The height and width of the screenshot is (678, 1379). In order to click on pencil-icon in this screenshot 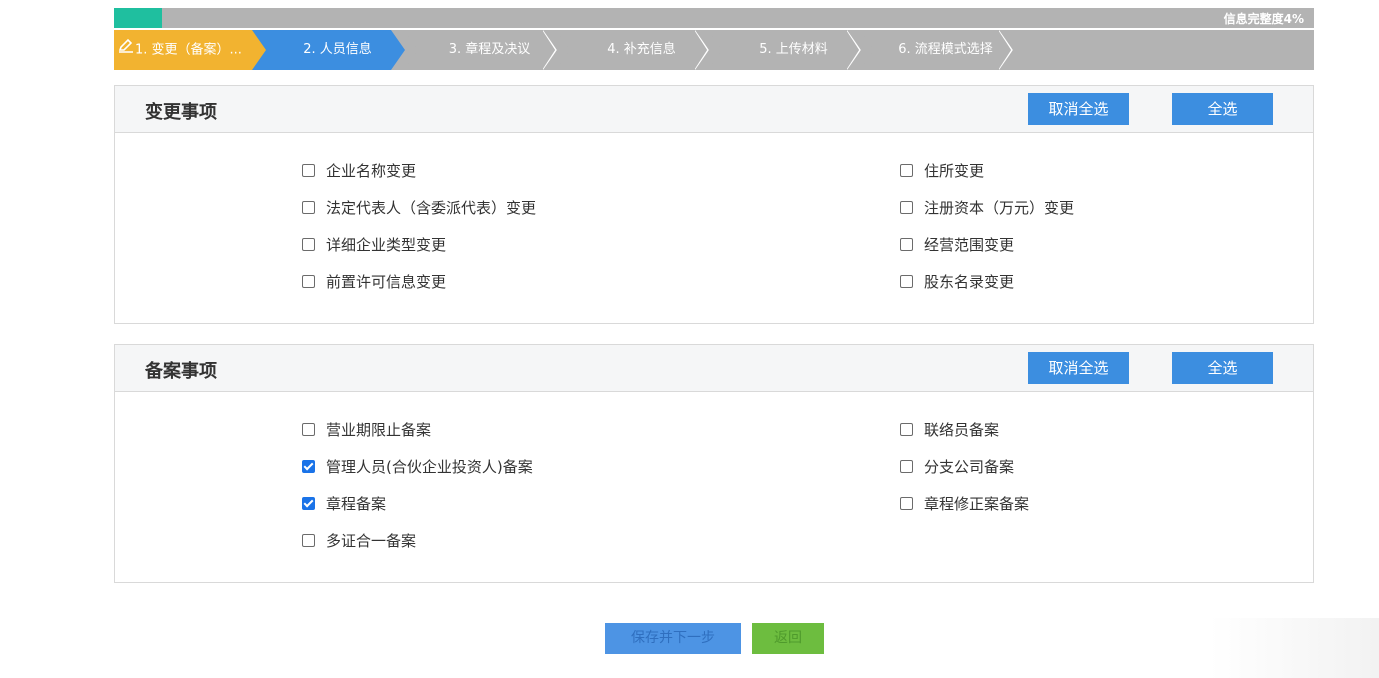, I will do `click(126, 50)`.